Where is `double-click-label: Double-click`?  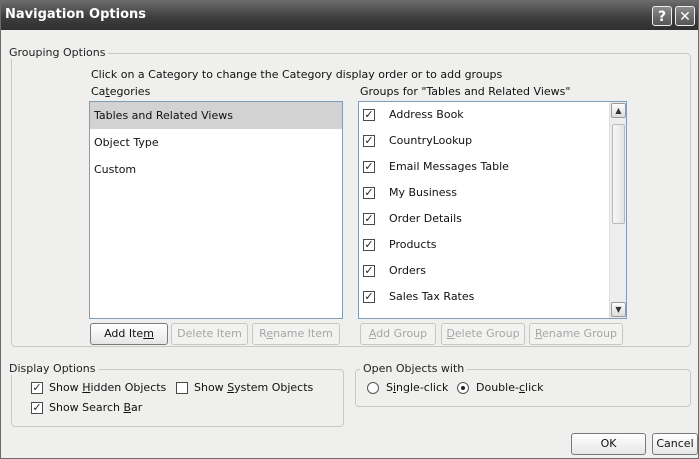 double-click-label: Double-click is located at coordinates (510, 387).